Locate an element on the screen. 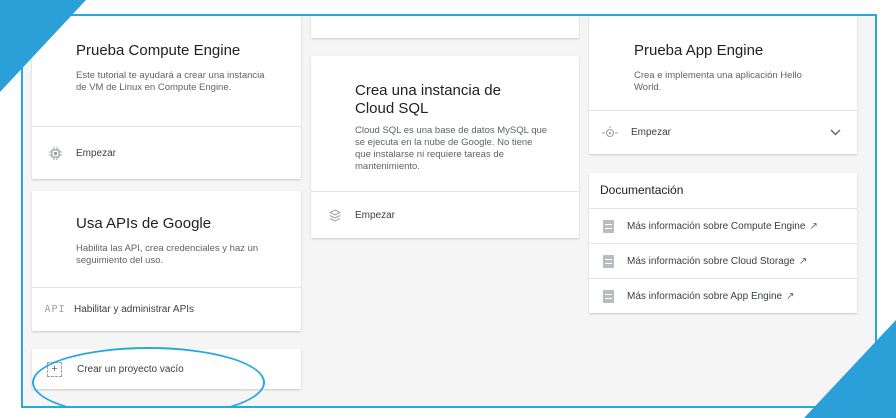 This screenshot has height=418, width=896. documentation-title: Documentación is located at coordinates (642, 190).